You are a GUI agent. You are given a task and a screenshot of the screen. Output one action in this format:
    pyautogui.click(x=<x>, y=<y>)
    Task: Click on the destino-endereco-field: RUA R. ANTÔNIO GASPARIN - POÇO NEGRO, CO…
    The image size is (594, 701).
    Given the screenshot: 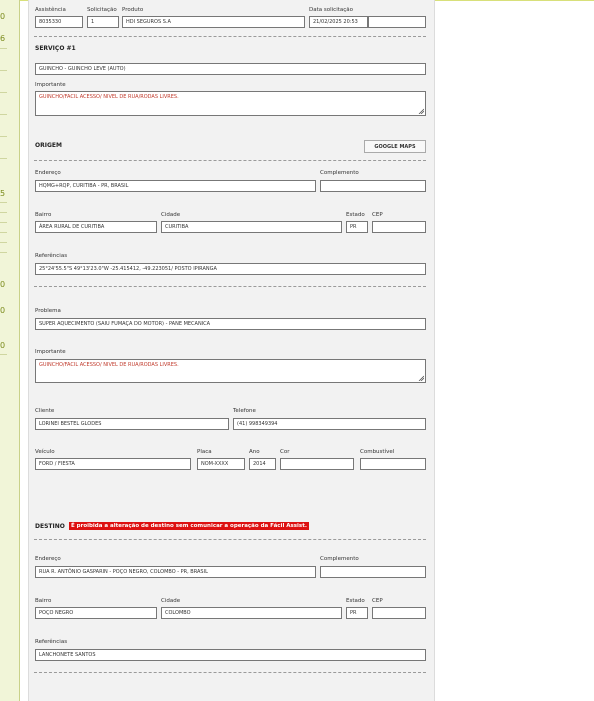 What is the action you would take?
    pyautogui.click(x=175, y=572)
    